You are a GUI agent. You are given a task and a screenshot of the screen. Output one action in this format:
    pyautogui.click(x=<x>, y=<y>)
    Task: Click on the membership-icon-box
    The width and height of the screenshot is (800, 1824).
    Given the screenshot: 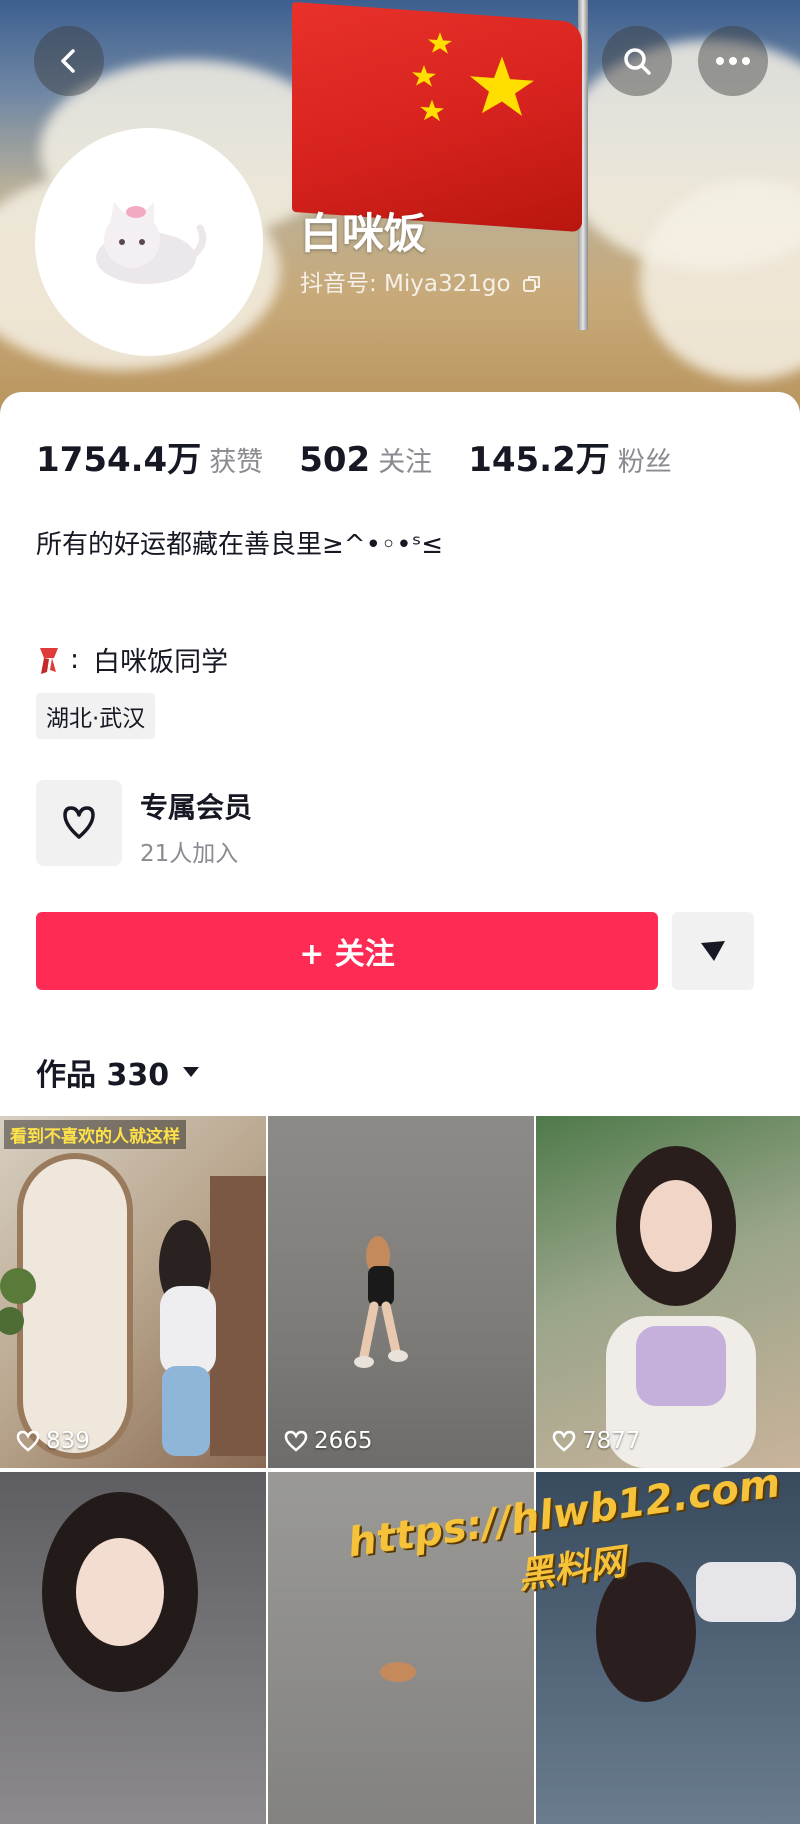 What is the action you would take?
    pyautogui.click(x=79, y=823)
    